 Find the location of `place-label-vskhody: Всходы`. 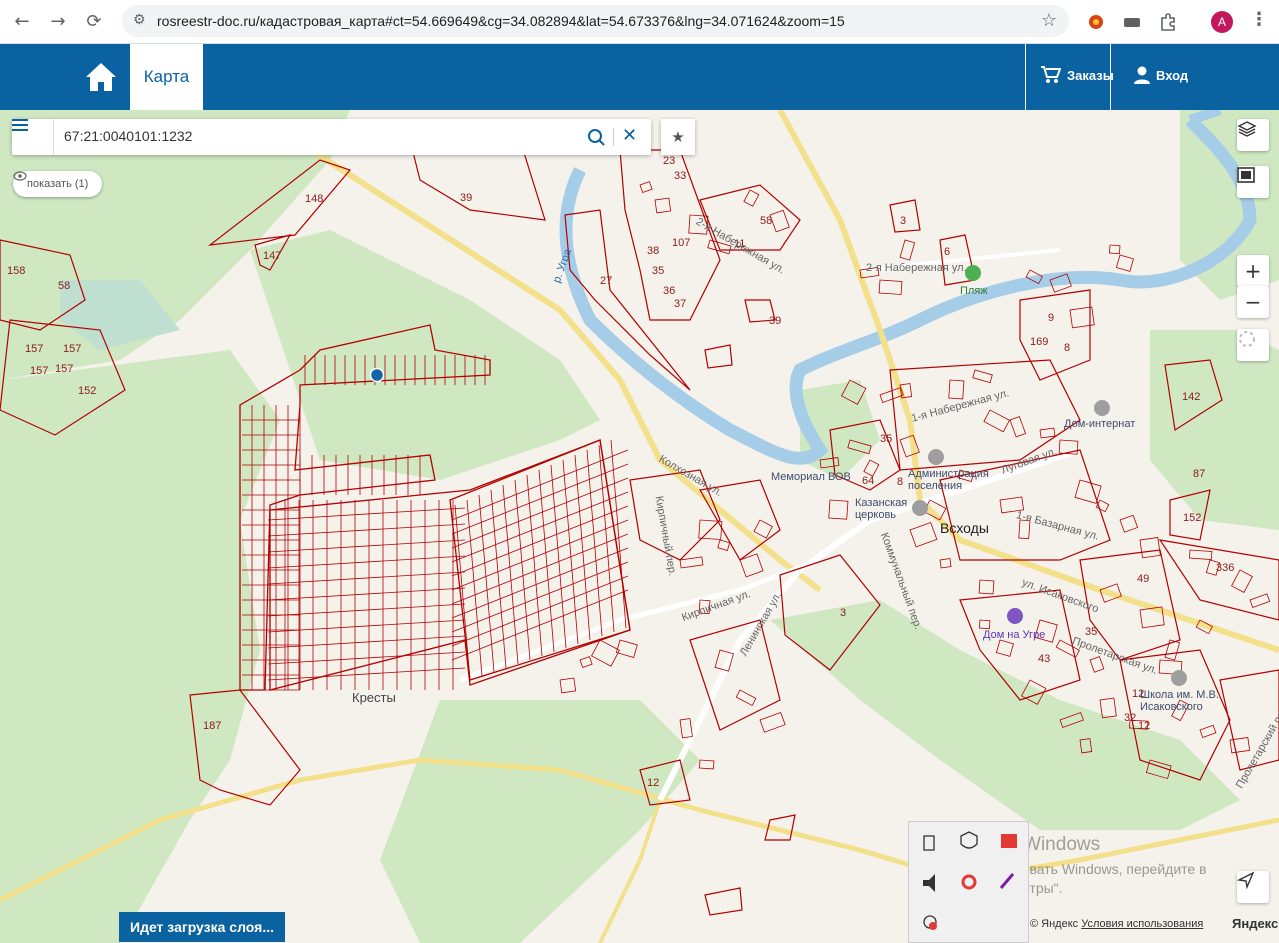

place-label-vskhody: Всходы is located at coordinates (964, 528).